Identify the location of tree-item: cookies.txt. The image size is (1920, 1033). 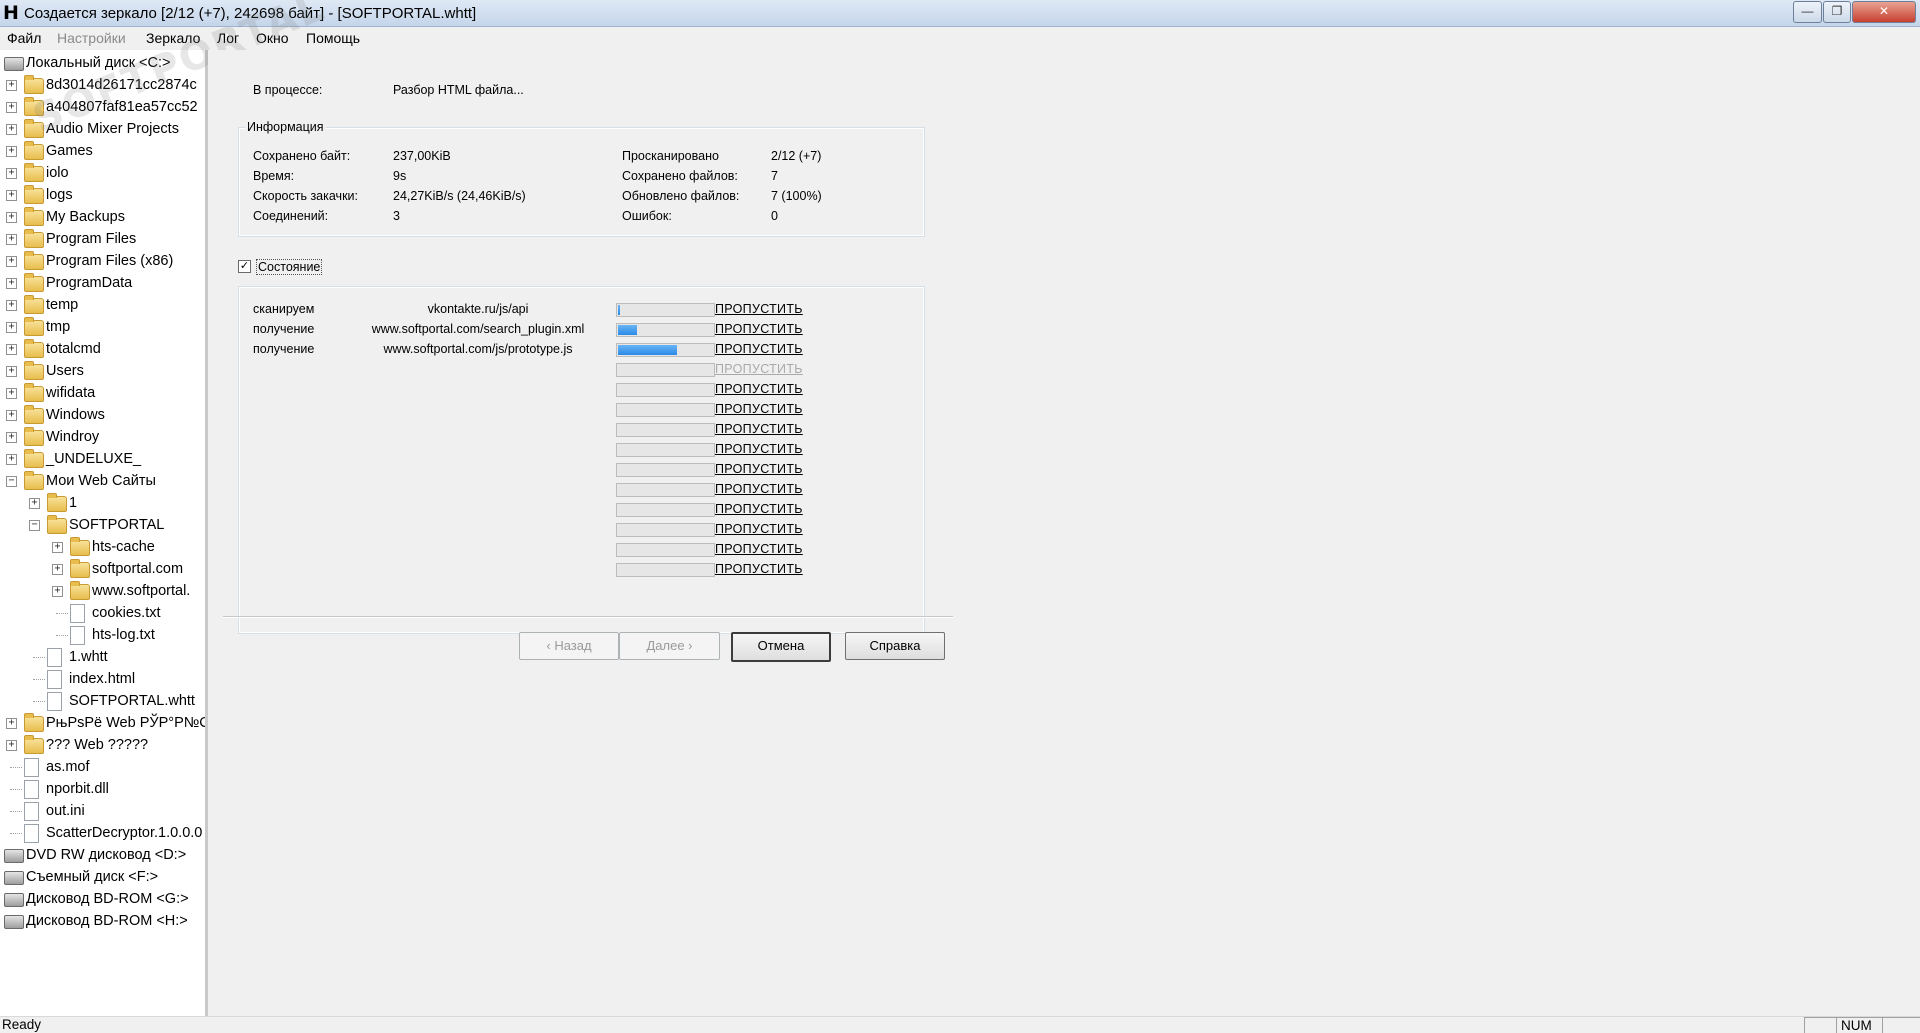
(102, 613).